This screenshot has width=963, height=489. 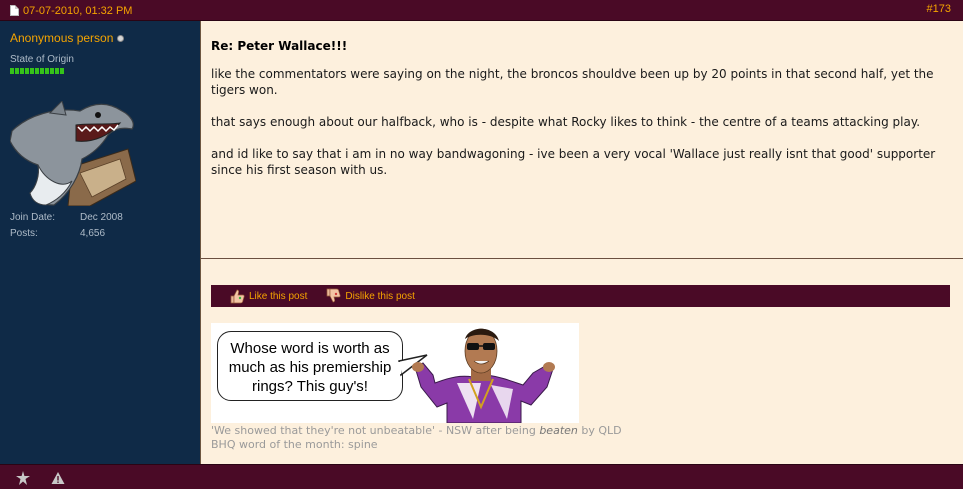 What do you see at coordinates (14, 10) in the screenshot?
I see `post-document-icon` at bounding box center [14, 10].